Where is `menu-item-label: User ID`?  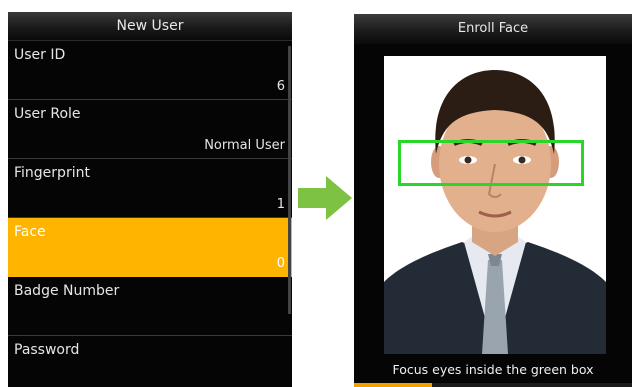 menu-item-label: User ID is located at coordinates (40, 55).